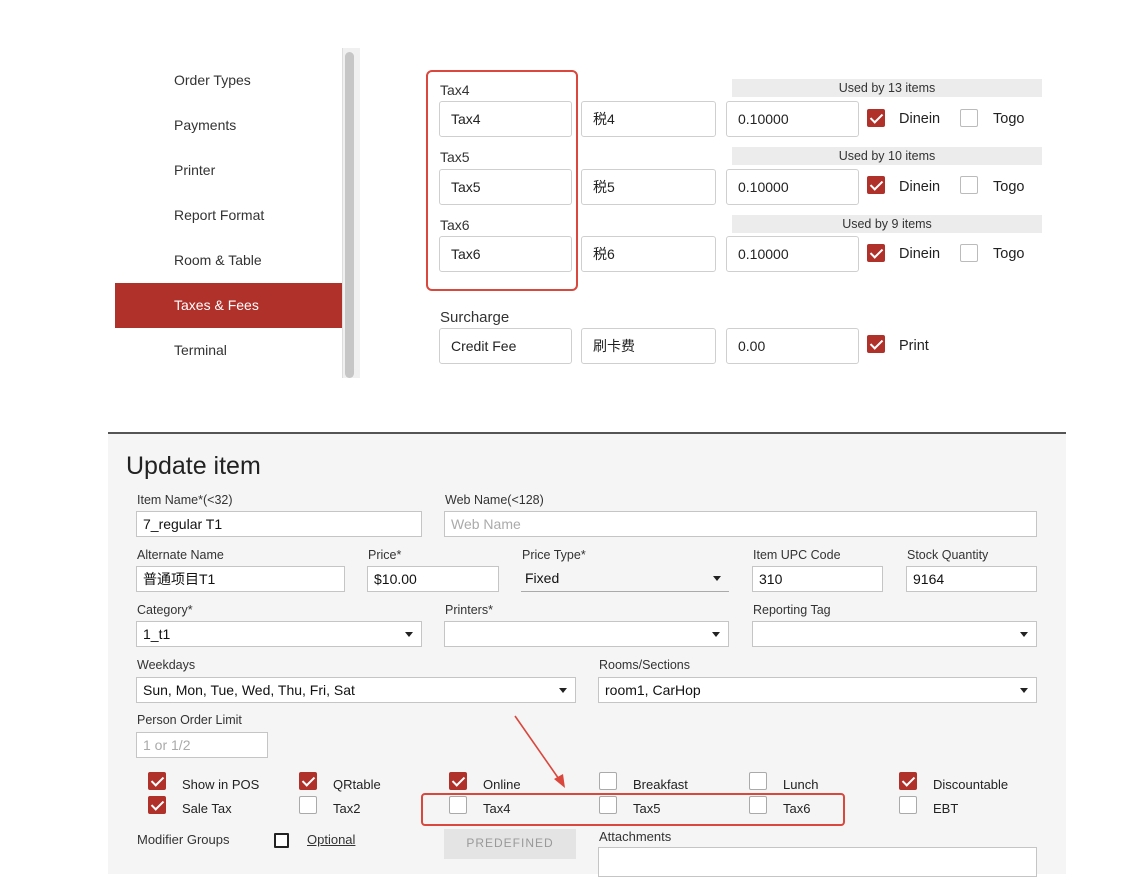 This screenshot has height=877, width=1146. What do you see at coordinates (494, 500) in the screenshot?
I see `web-name-label: Web Name(<128)` at bounding box center [494, 500].